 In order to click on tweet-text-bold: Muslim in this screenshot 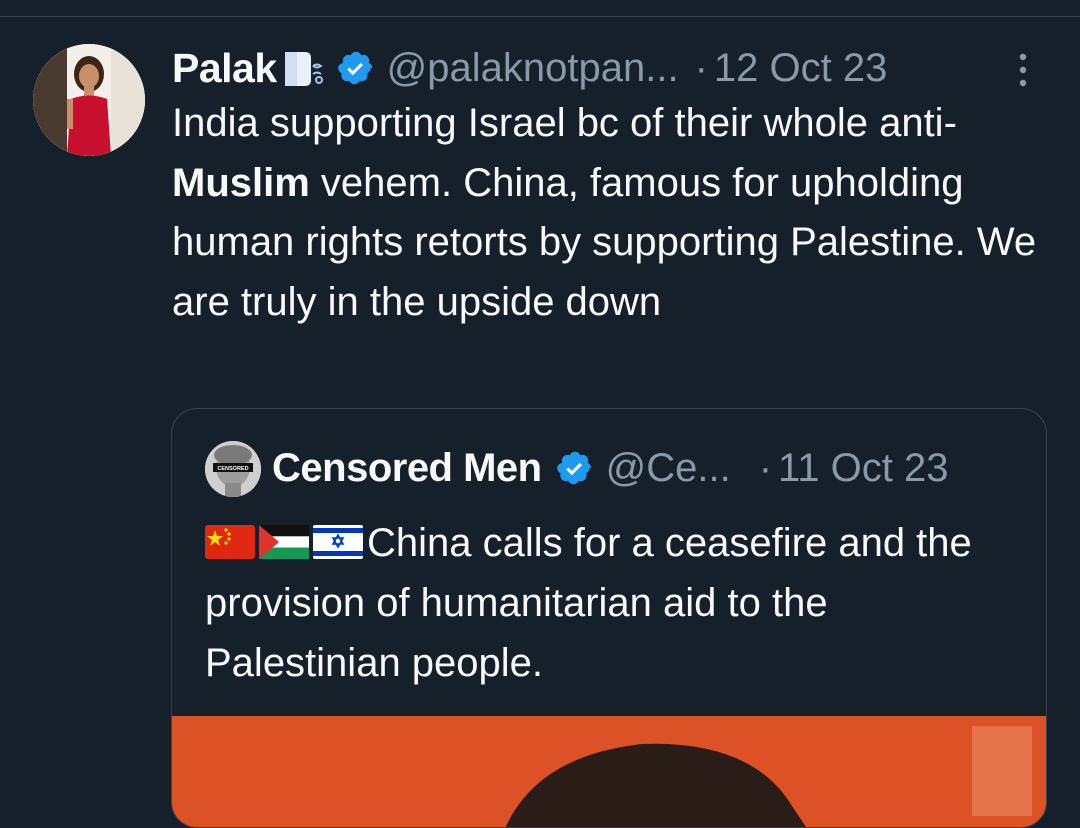, I will do `click(241, 182)`.